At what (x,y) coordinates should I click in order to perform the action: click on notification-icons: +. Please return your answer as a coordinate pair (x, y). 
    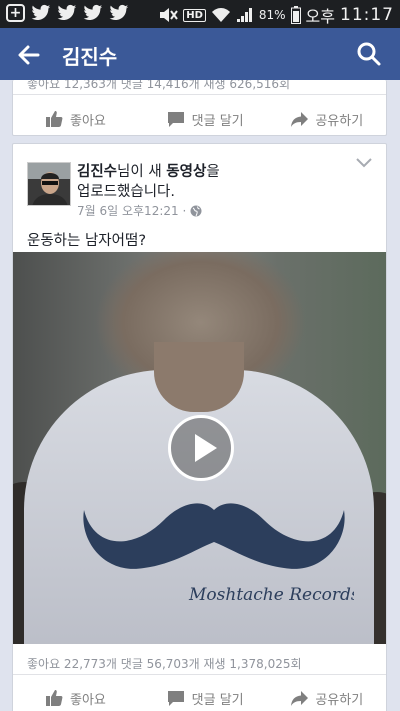
    Looking at the image, I should click on (67, 13).